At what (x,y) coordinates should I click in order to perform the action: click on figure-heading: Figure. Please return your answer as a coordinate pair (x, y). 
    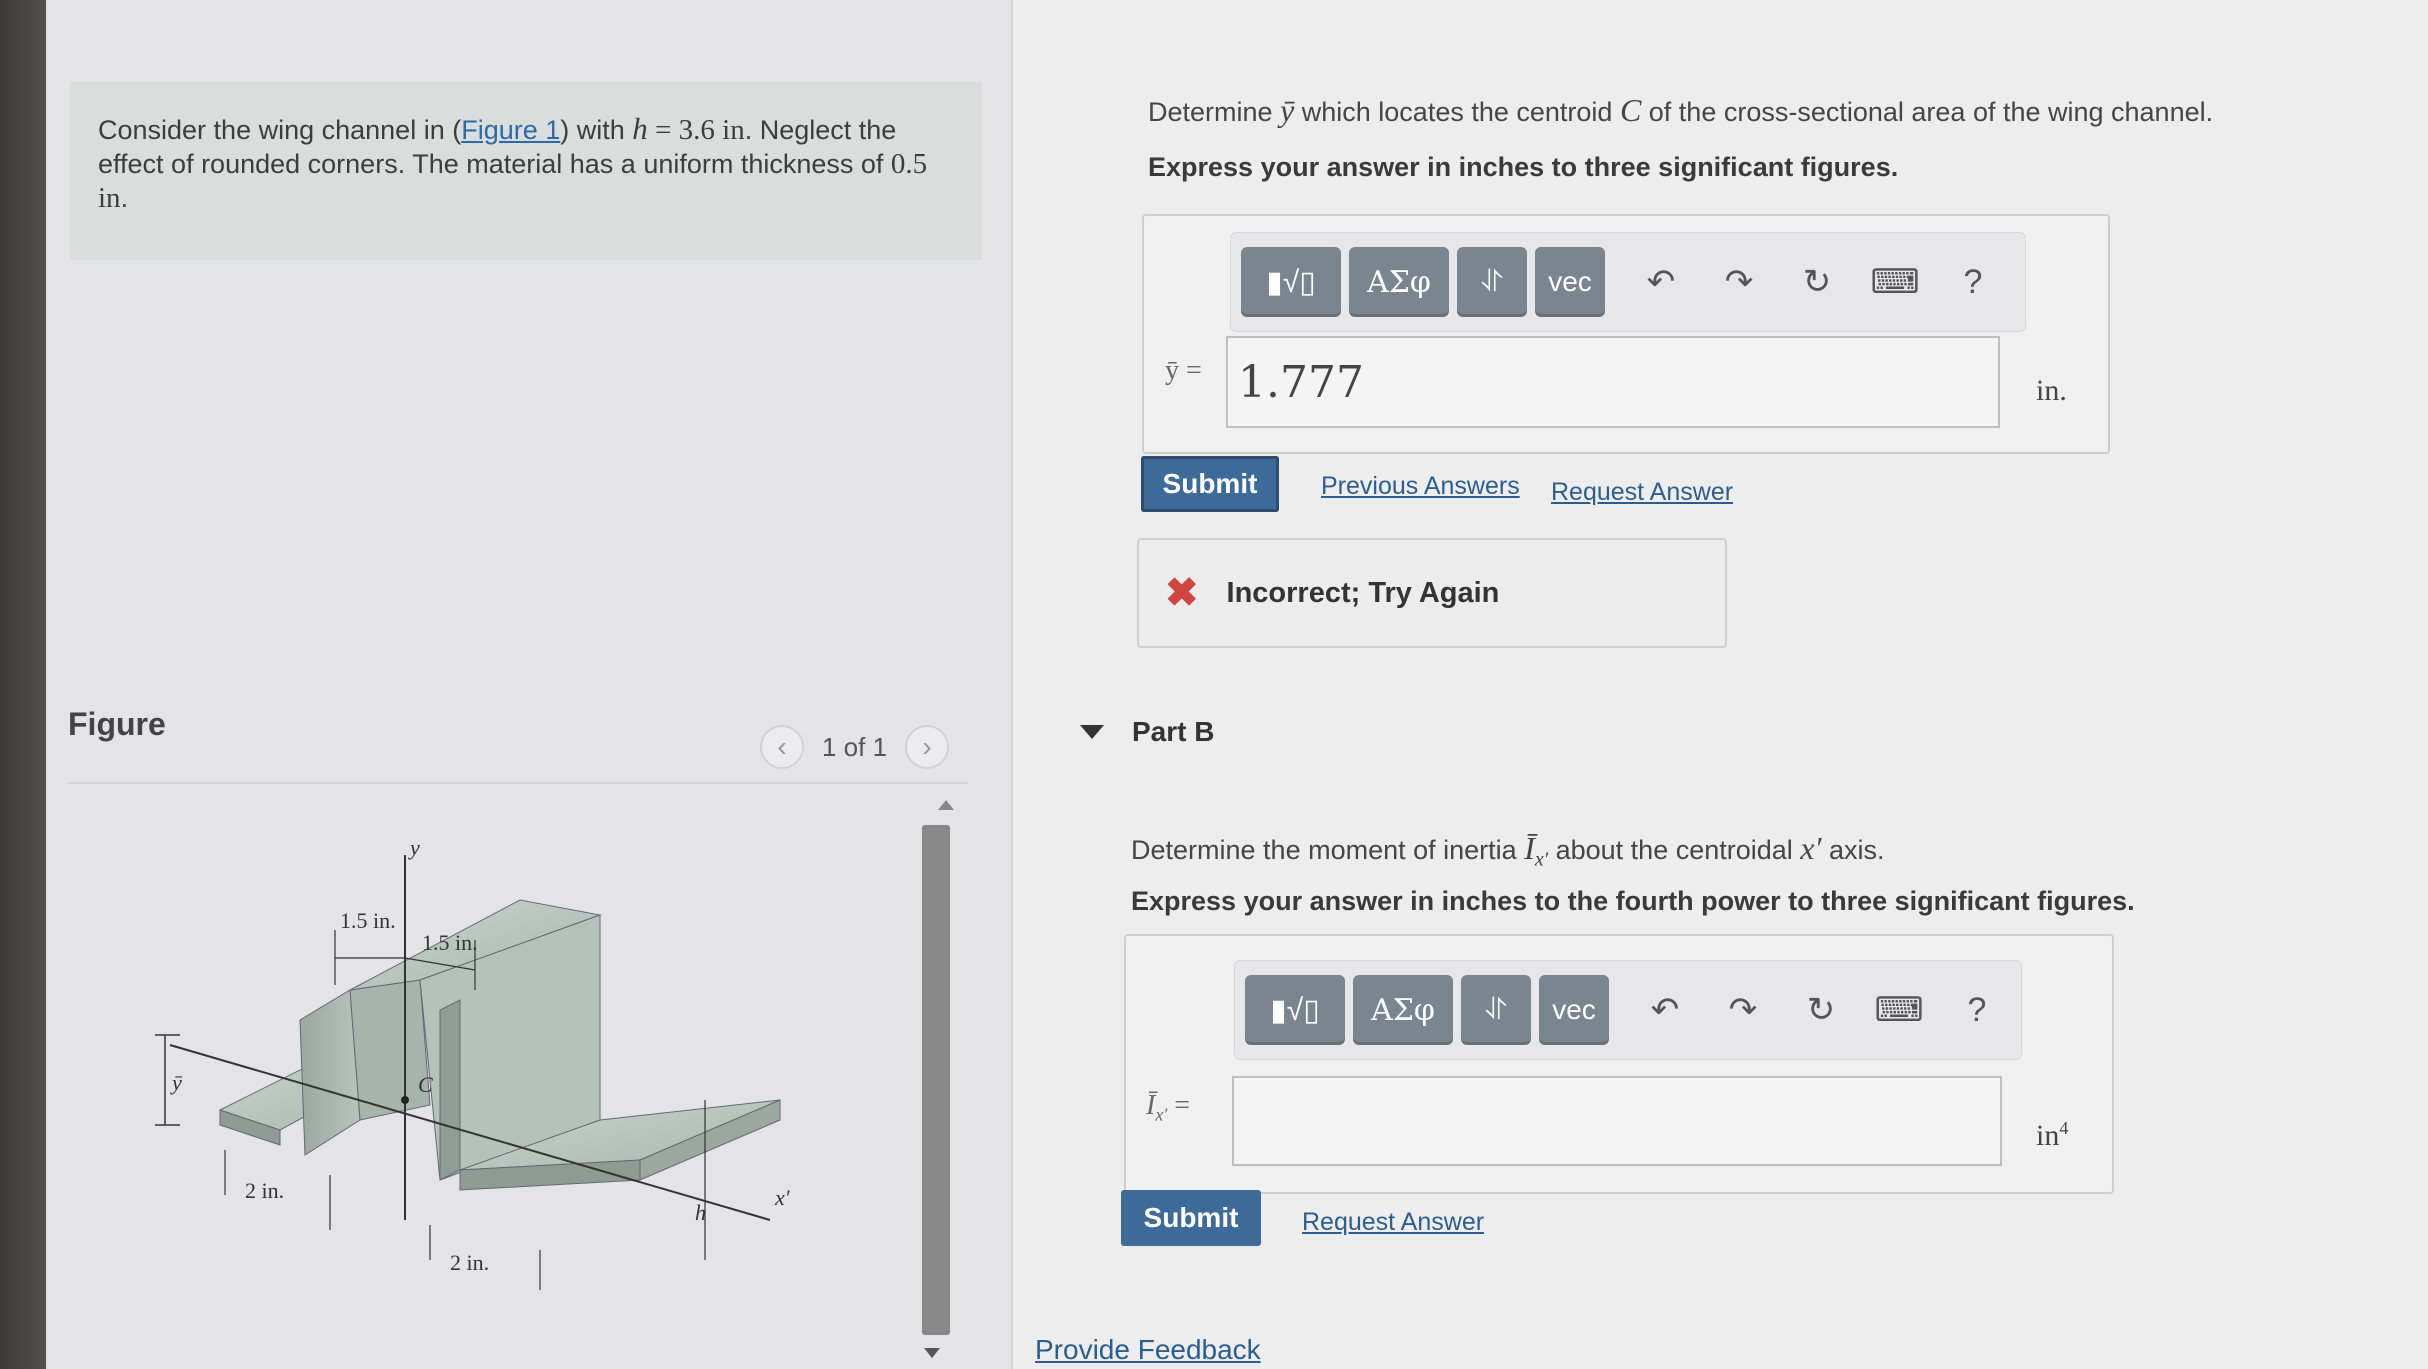
    Looking at the image, I should click on (117, 724).